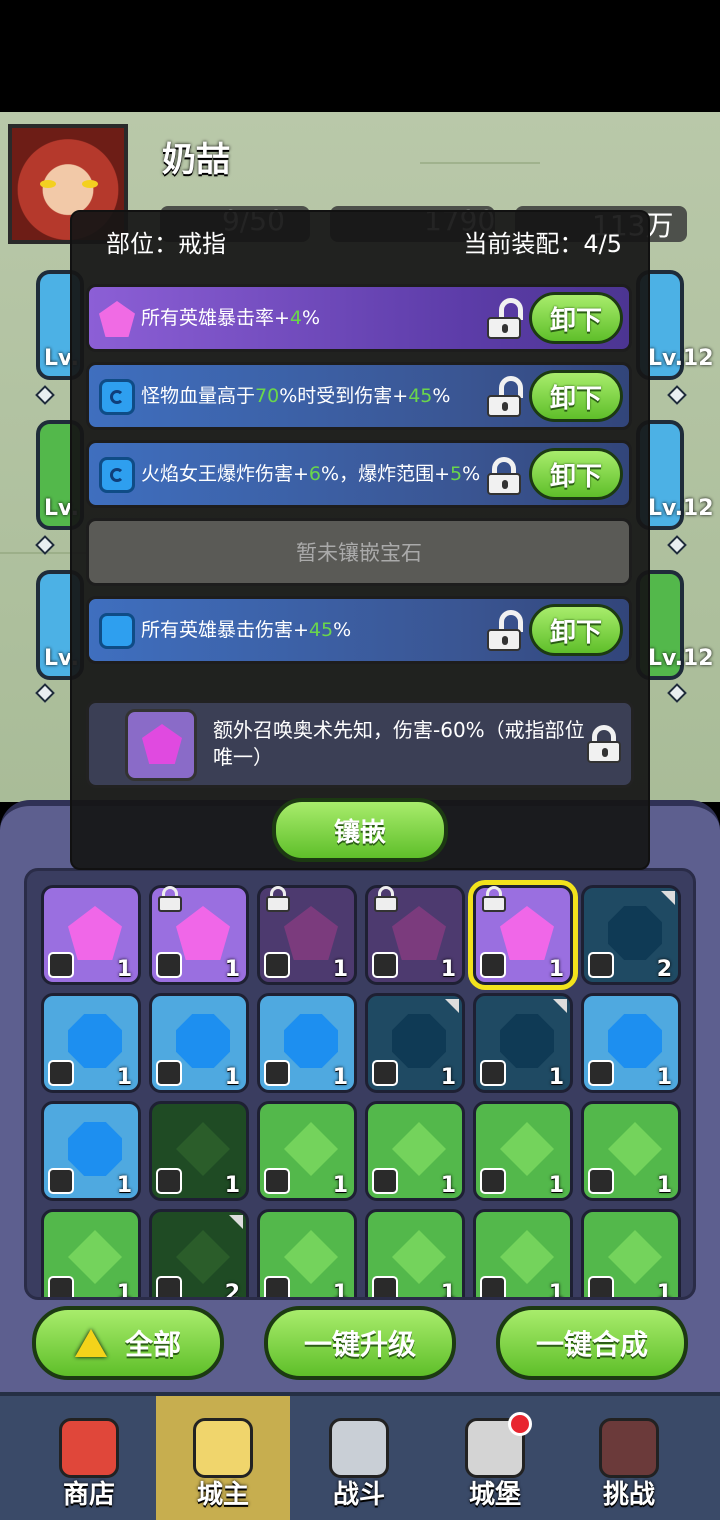 The height and width of the screenshot is (1520, 720). What do you see at coordinates (592, 1343) in the screenshot?
I see `merge-all-button: 一键合成` at bounding box center [592, 1343].